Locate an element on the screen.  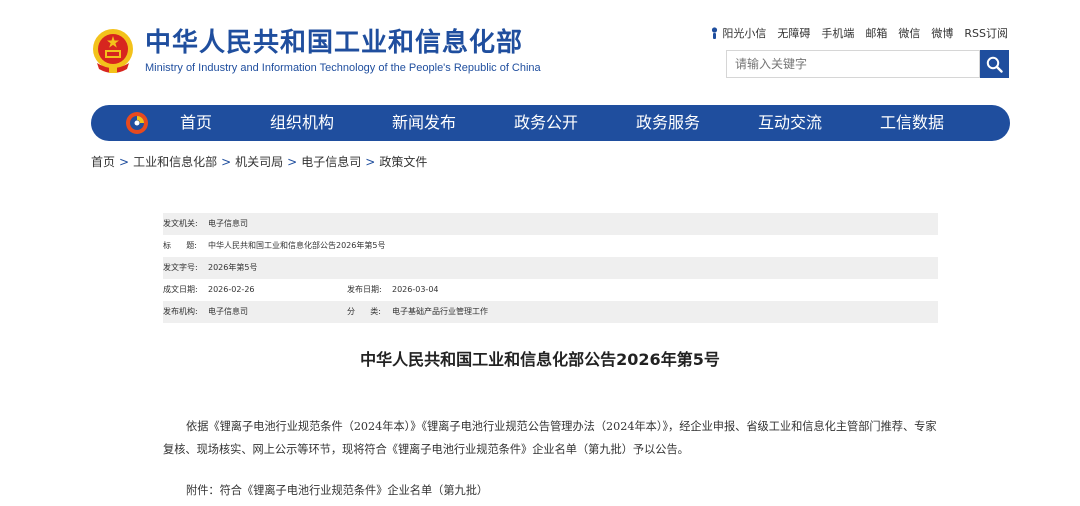
top-link-wechat: 微信 is located at coordinates (909, 33).